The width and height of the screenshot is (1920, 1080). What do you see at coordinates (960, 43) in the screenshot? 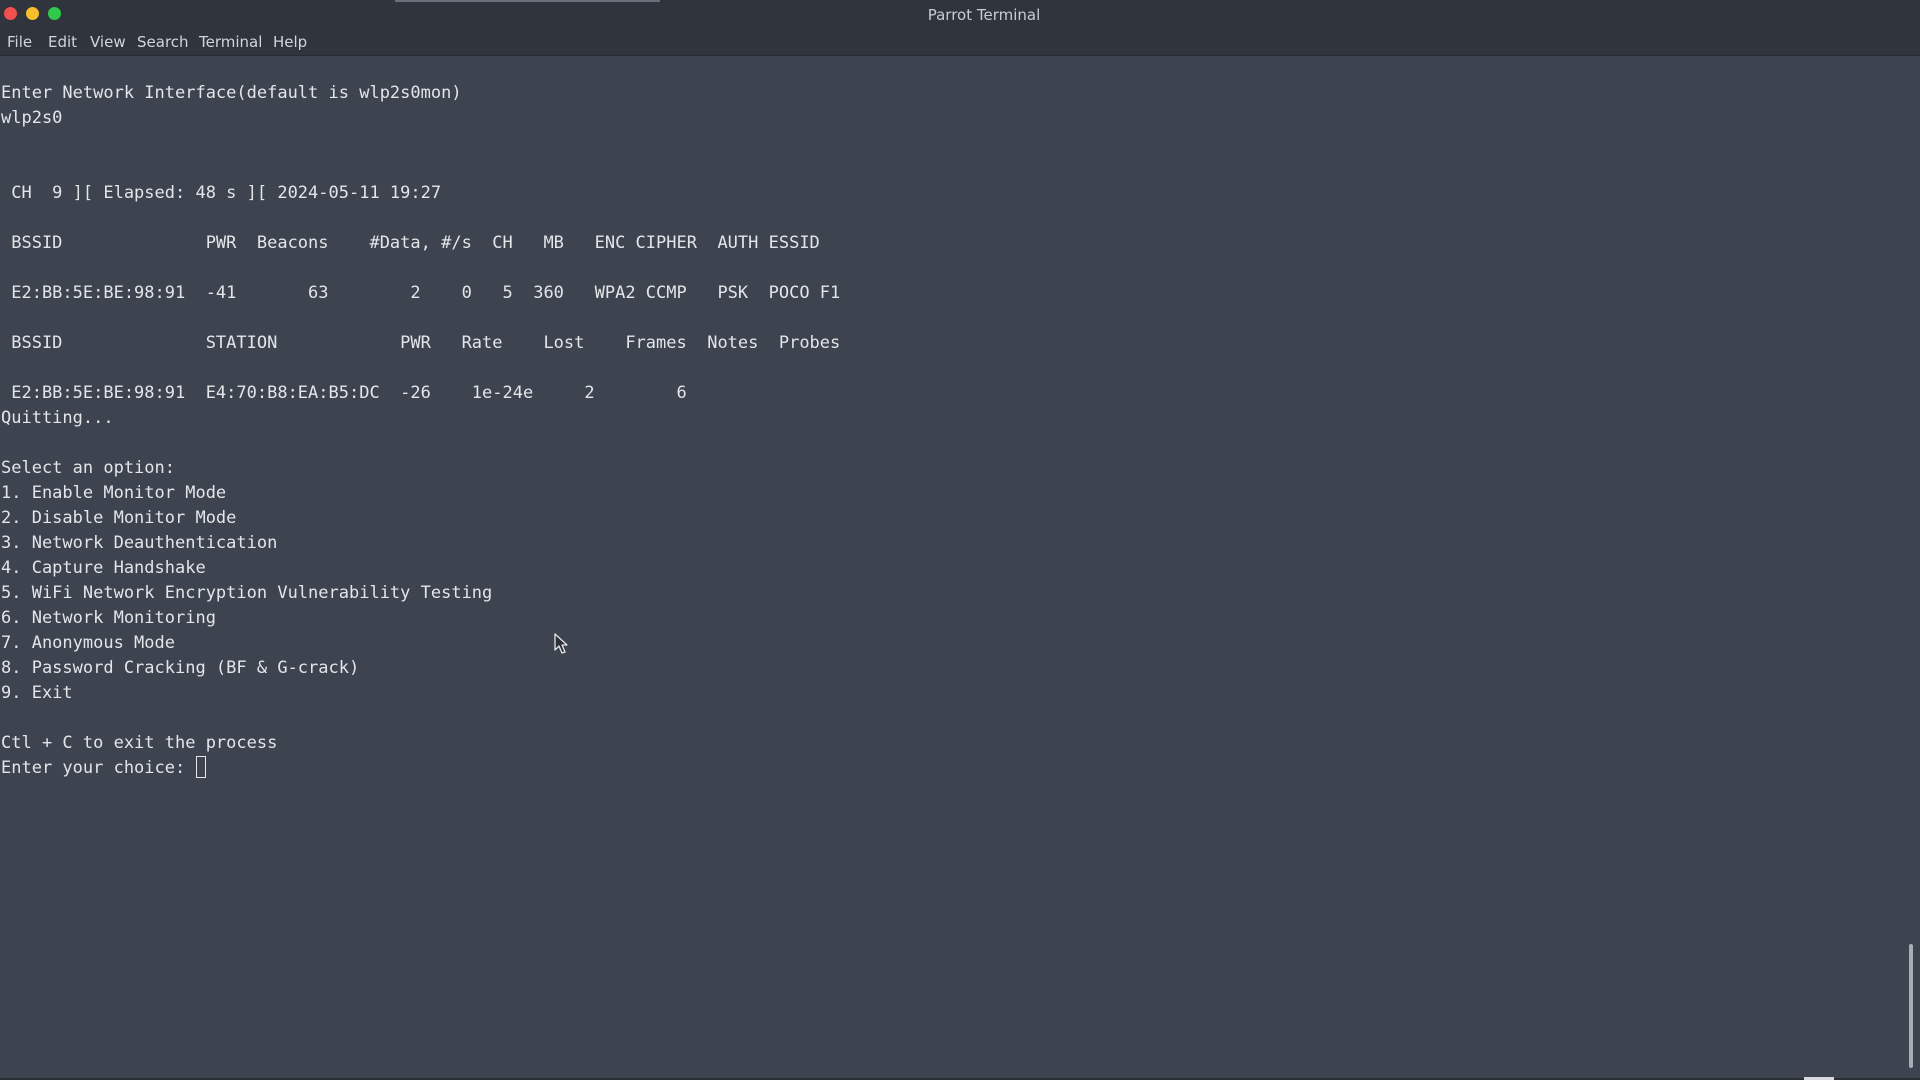
I see `menu-bar: File Edit View Search Terminal Help` at bounding box center [960, 43].